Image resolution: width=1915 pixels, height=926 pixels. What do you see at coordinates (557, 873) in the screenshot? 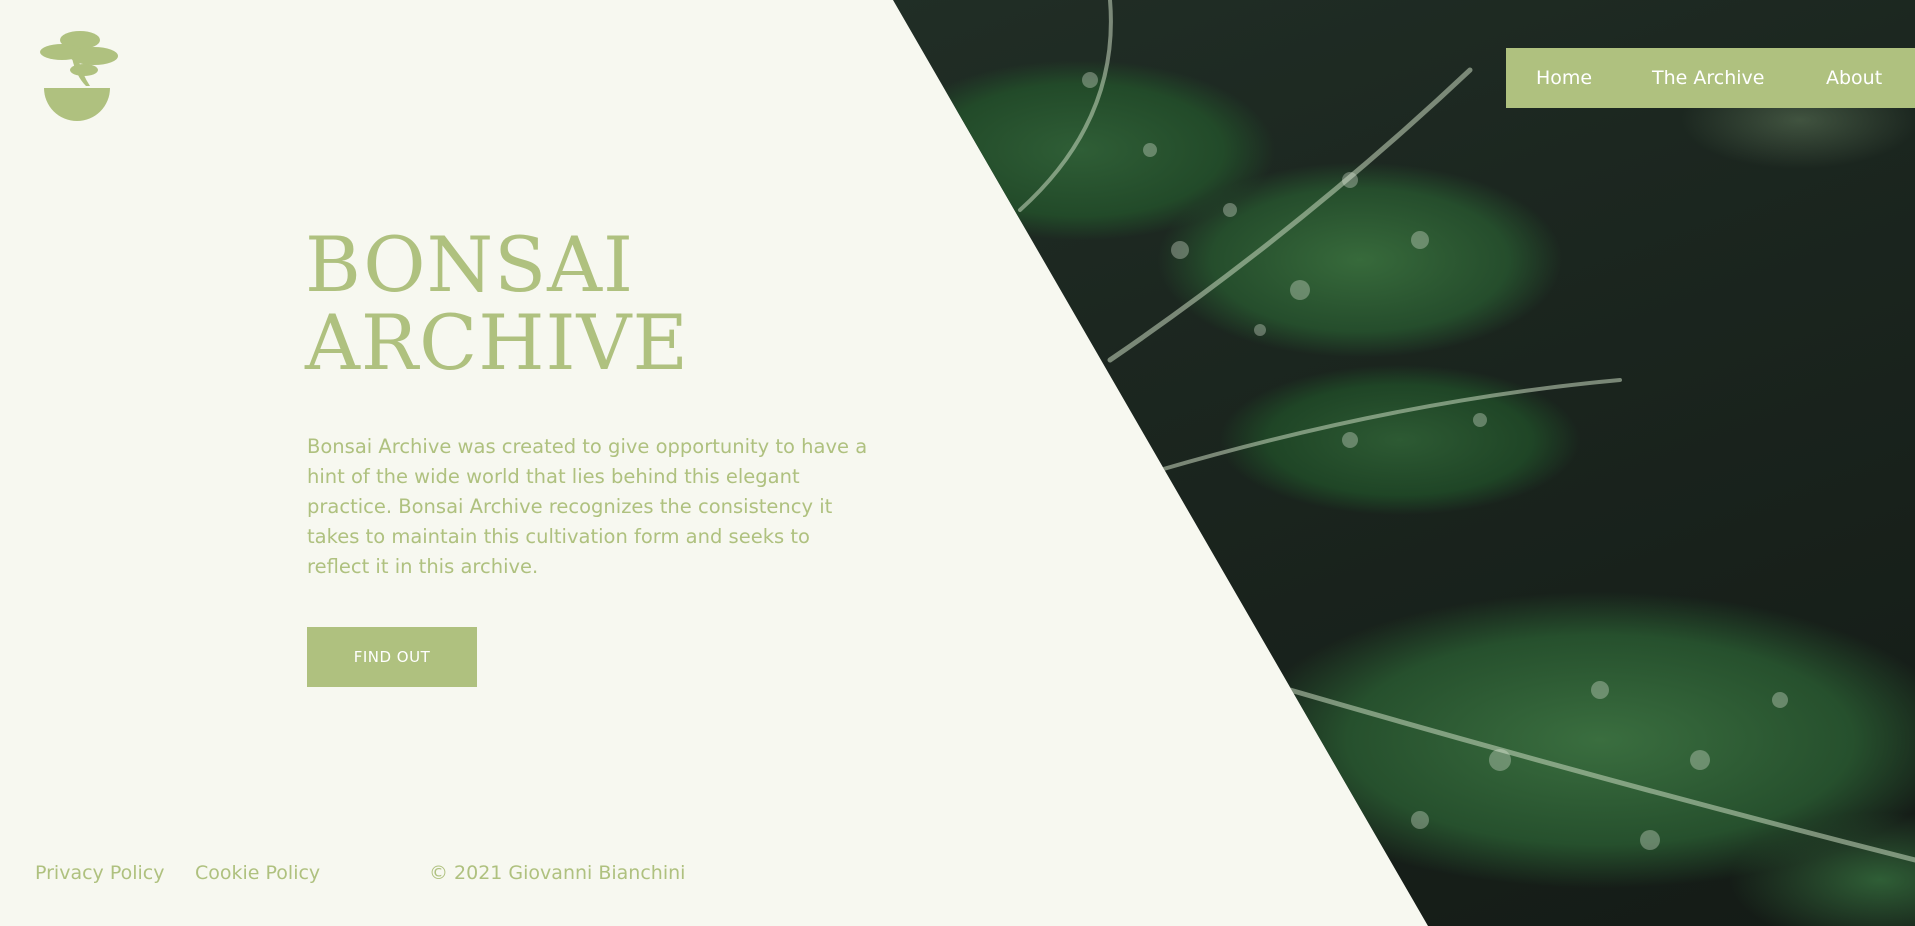
I see `copyright-text: © 2021 Giovanni Bianchini` at bounding box center [557, 873].